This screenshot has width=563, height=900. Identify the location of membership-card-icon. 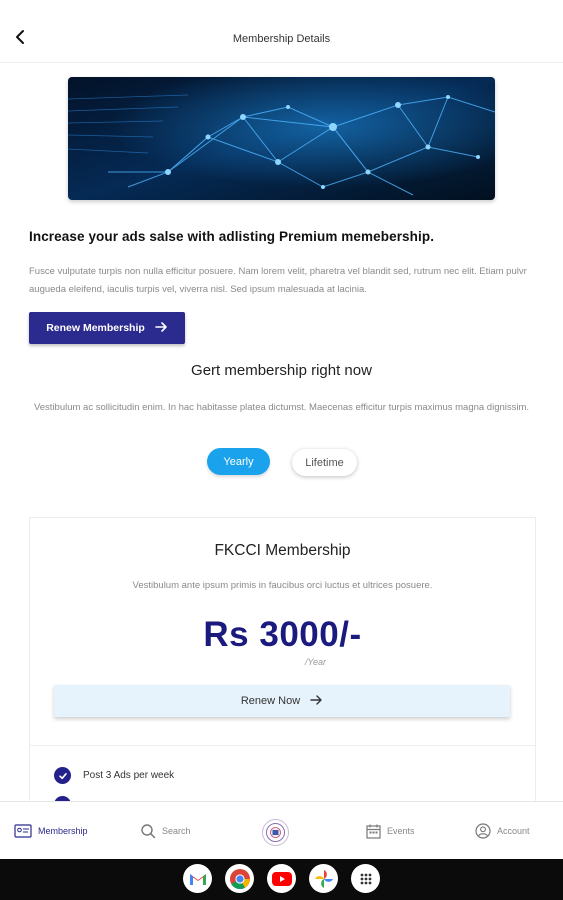
(23, 831).